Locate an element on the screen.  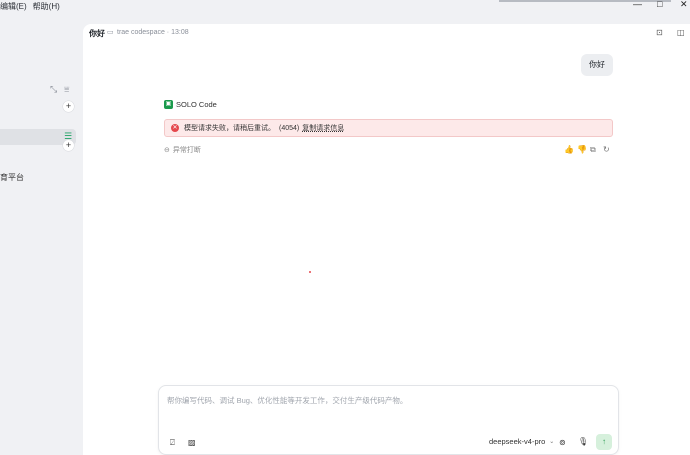
chevron-down-icon: ⌄ is located at coordinates (552, 442).